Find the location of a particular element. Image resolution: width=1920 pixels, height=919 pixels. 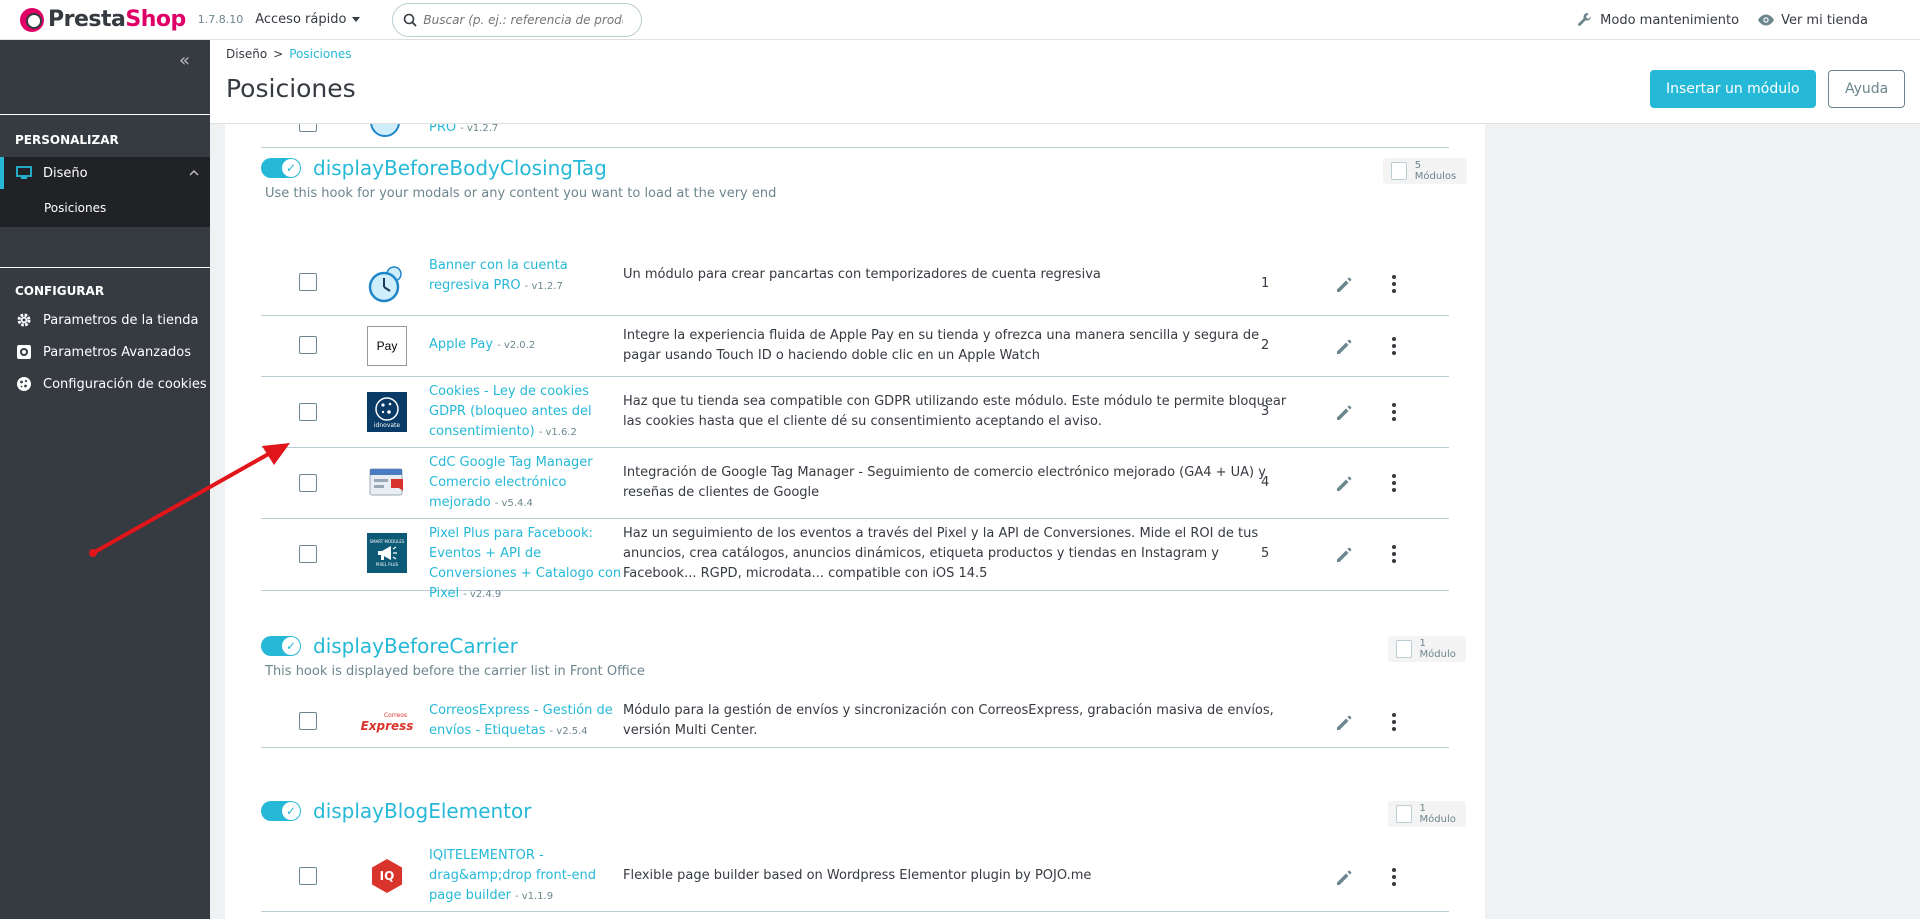

sidebar-section-personalizar: PERSONALIZAR Diseño Posiciones is located at coordinates (105, 170).